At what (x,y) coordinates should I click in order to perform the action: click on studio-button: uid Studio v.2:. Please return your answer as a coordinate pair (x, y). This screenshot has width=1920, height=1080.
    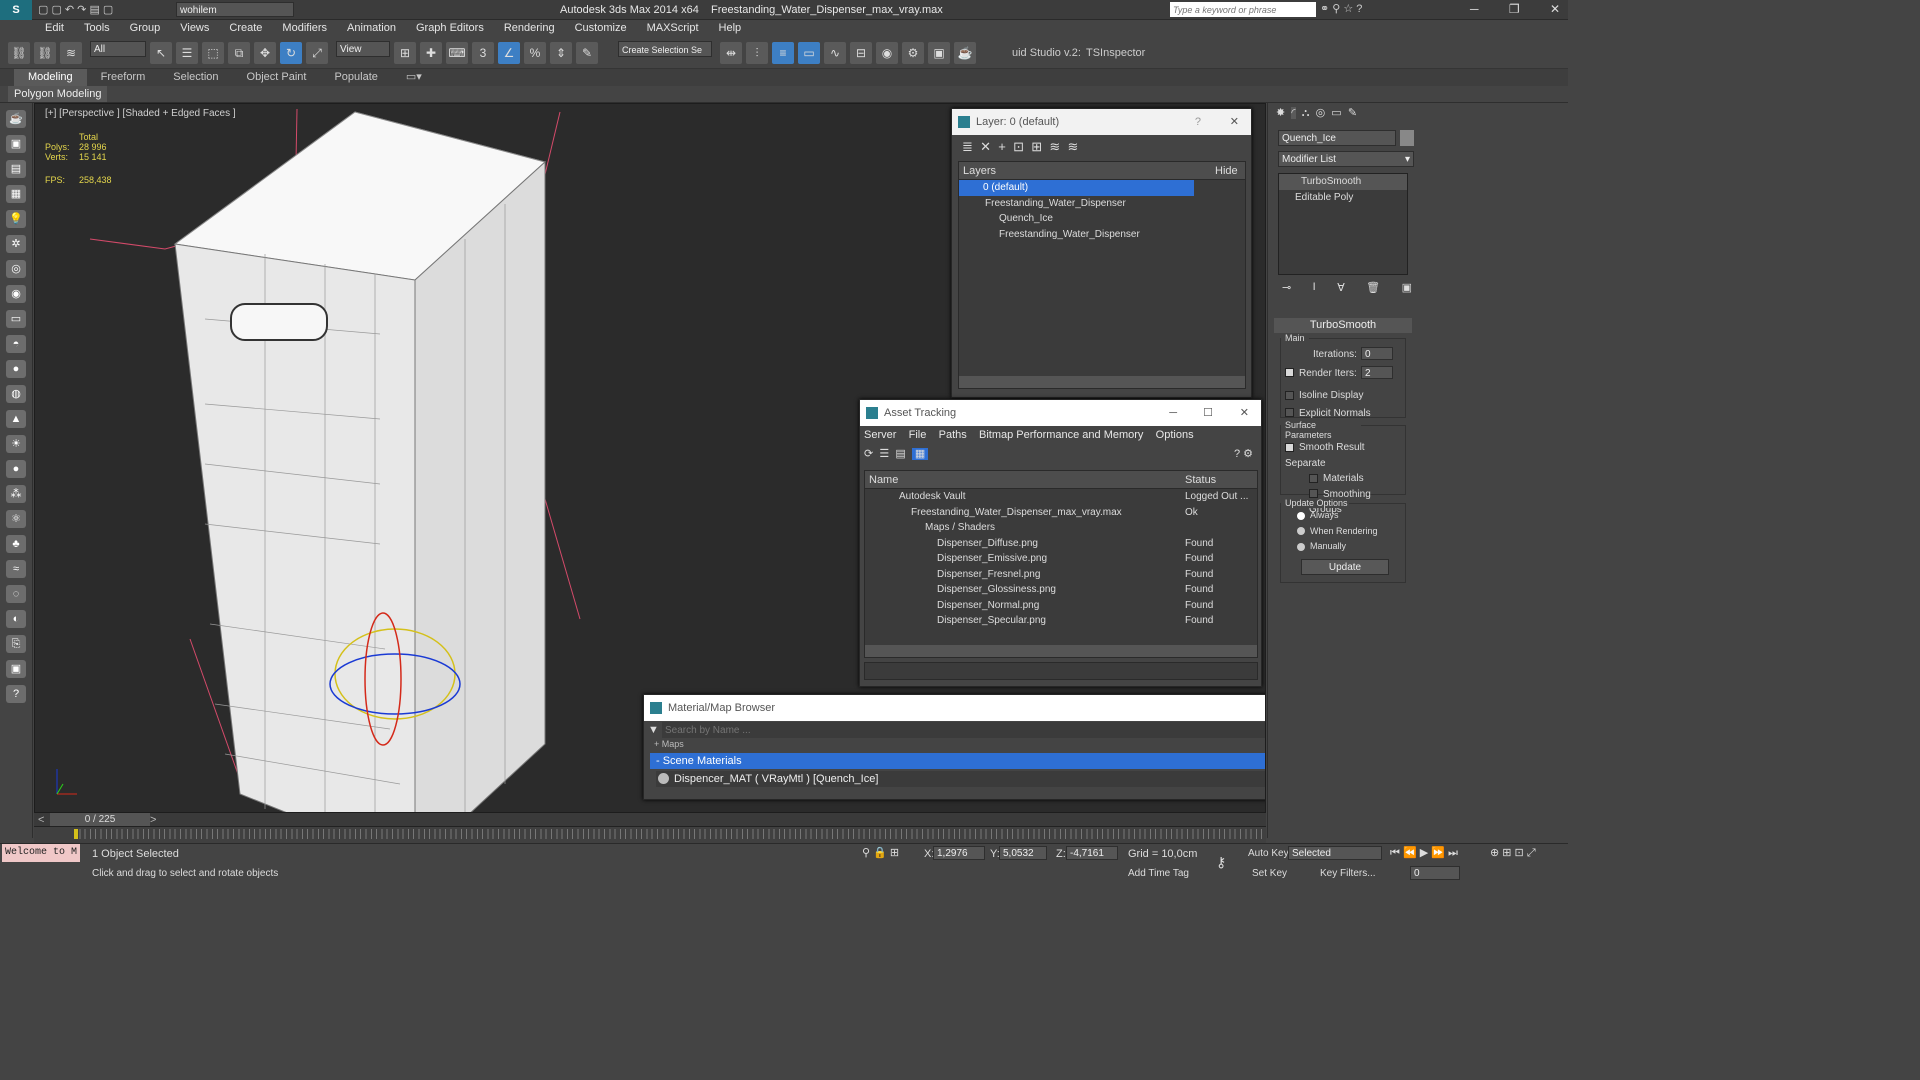
    Looking at the image, I should click on (1046, 53).